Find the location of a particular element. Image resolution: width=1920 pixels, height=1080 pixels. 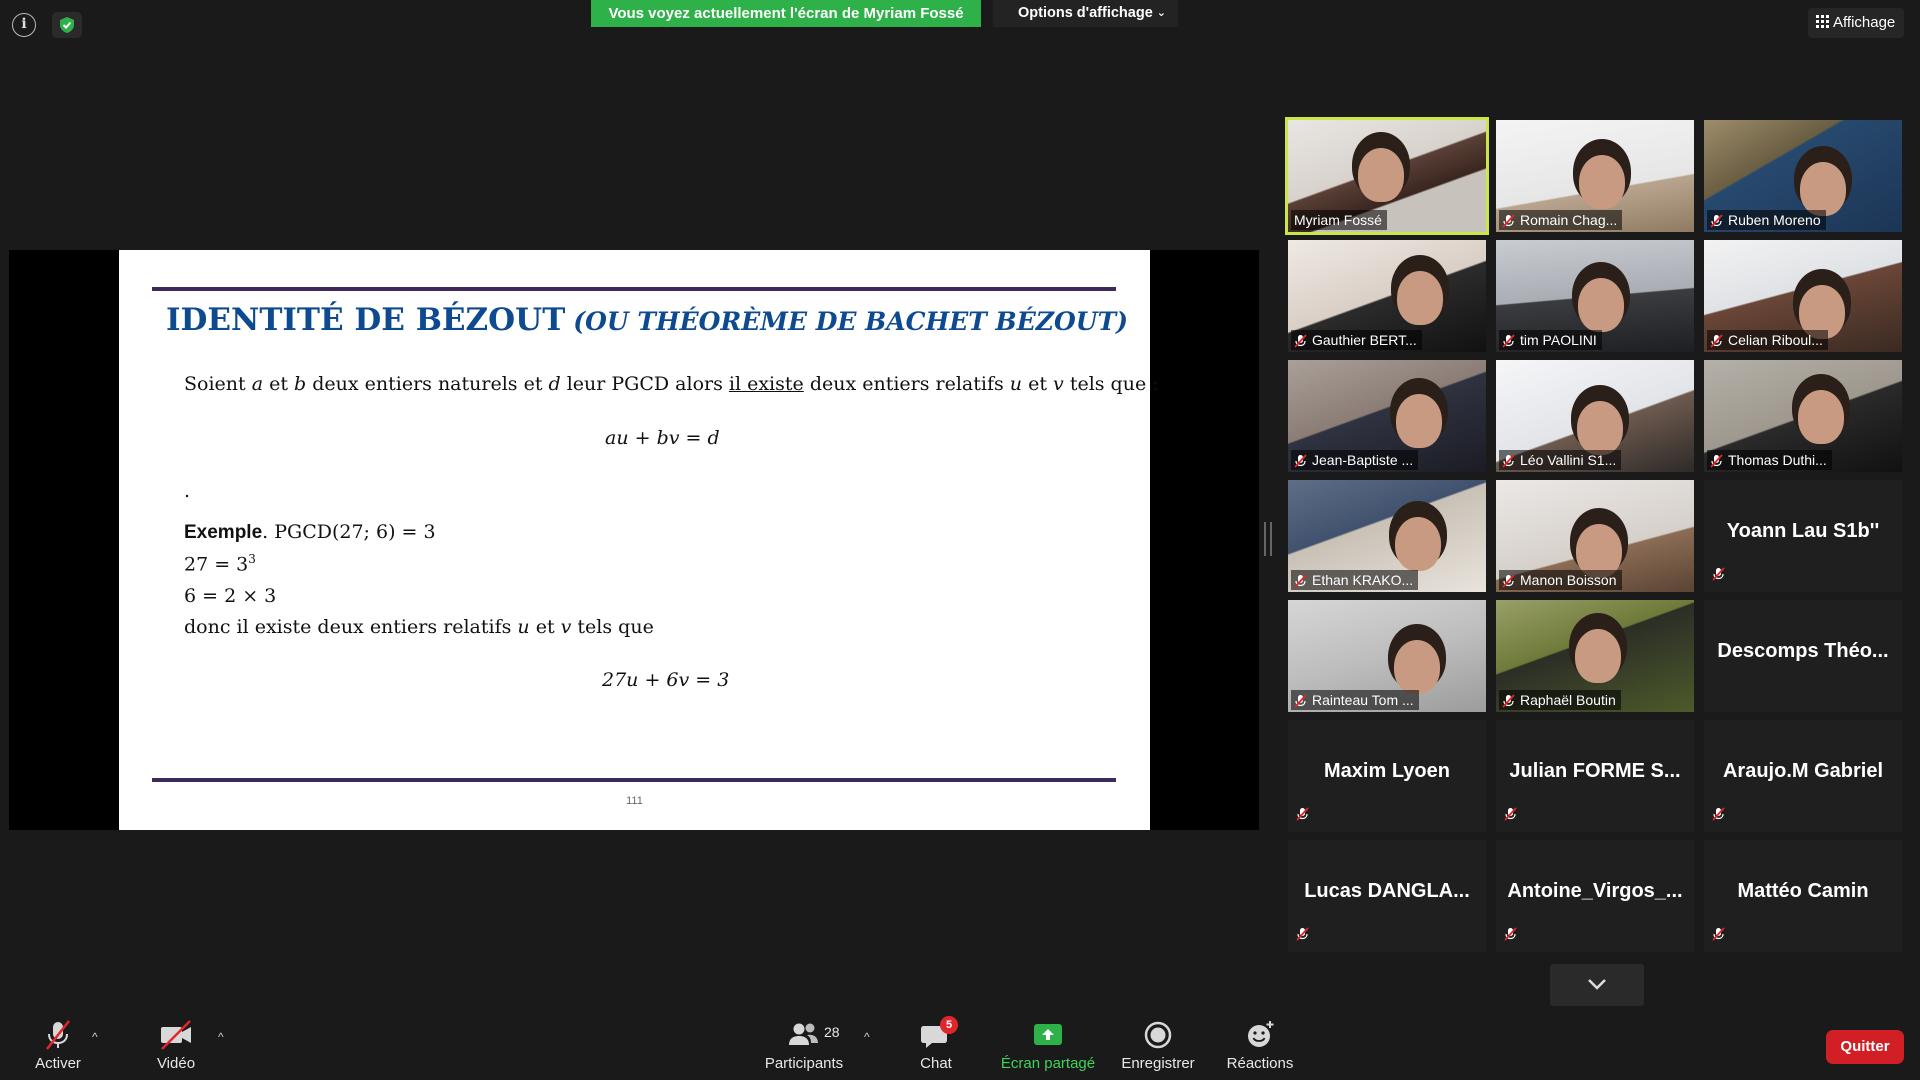

participant-name-tag: Manon Boisson is located at coordinates (1560, 580).